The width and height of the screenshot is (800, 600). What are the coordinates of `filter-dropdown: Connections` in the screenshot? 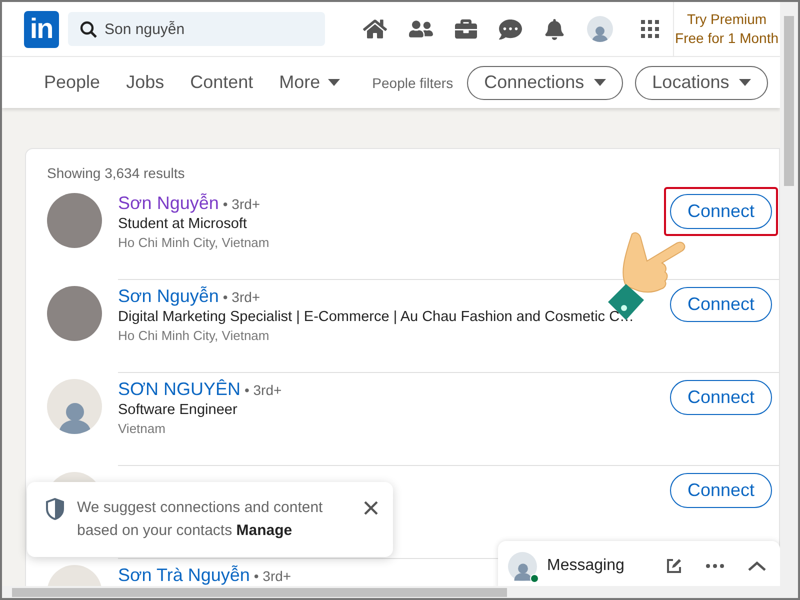 It's located at (545, 83).